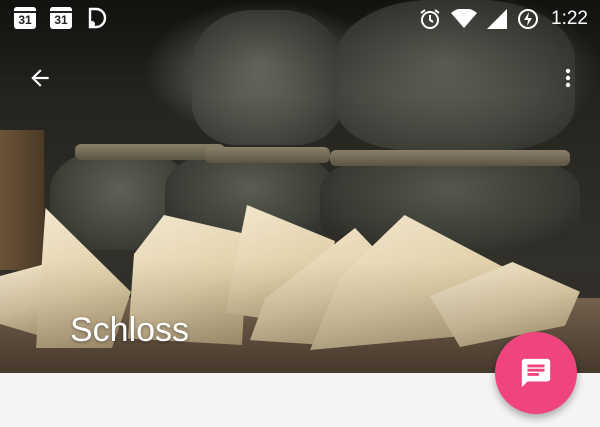 The width and height of the screenshot is (600, 427). Describe the element at coordinates (130, 330) in the screenshot. I see `page-title: Schloss` at that location.